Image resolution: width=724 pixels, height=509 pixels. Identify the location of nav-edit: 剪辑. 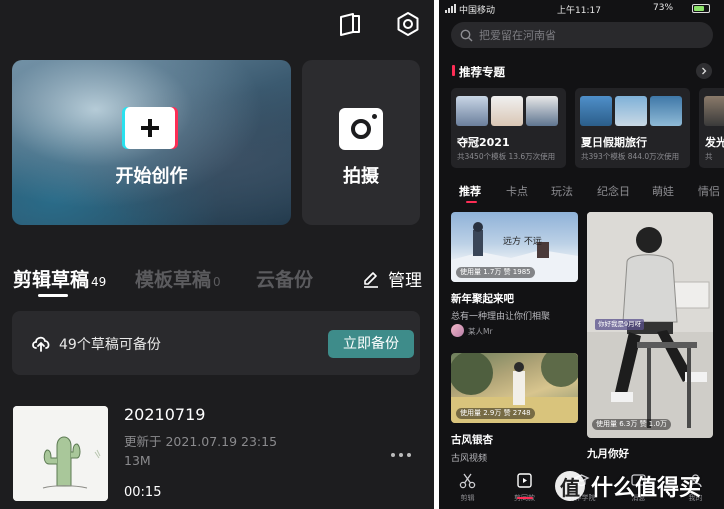
(467, 487).